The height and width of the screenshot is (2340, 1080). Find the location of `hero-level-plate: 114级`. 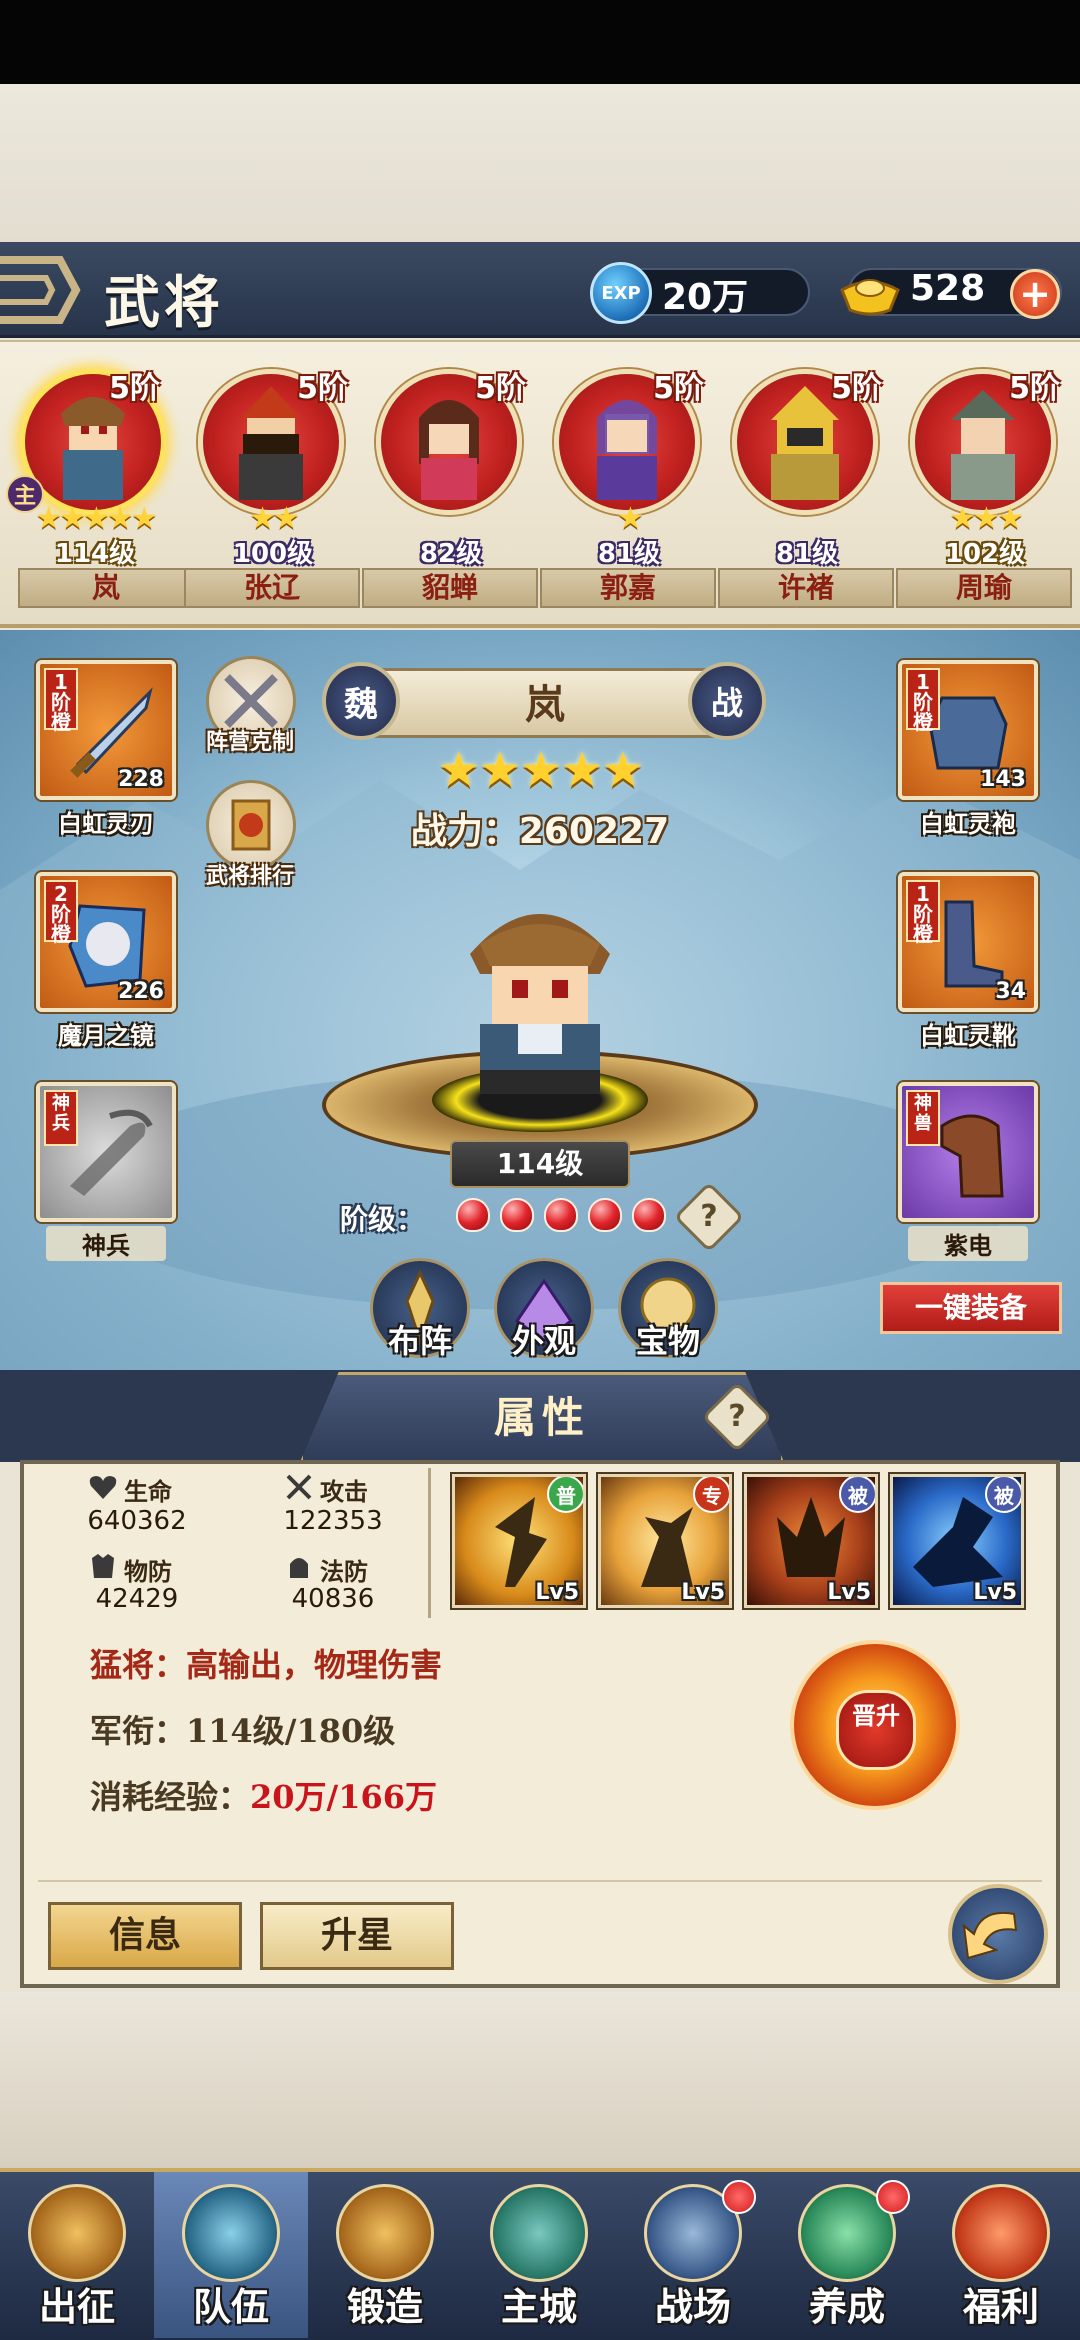

hero-level-plate: 114级 is located at coordinates (540, 1164).